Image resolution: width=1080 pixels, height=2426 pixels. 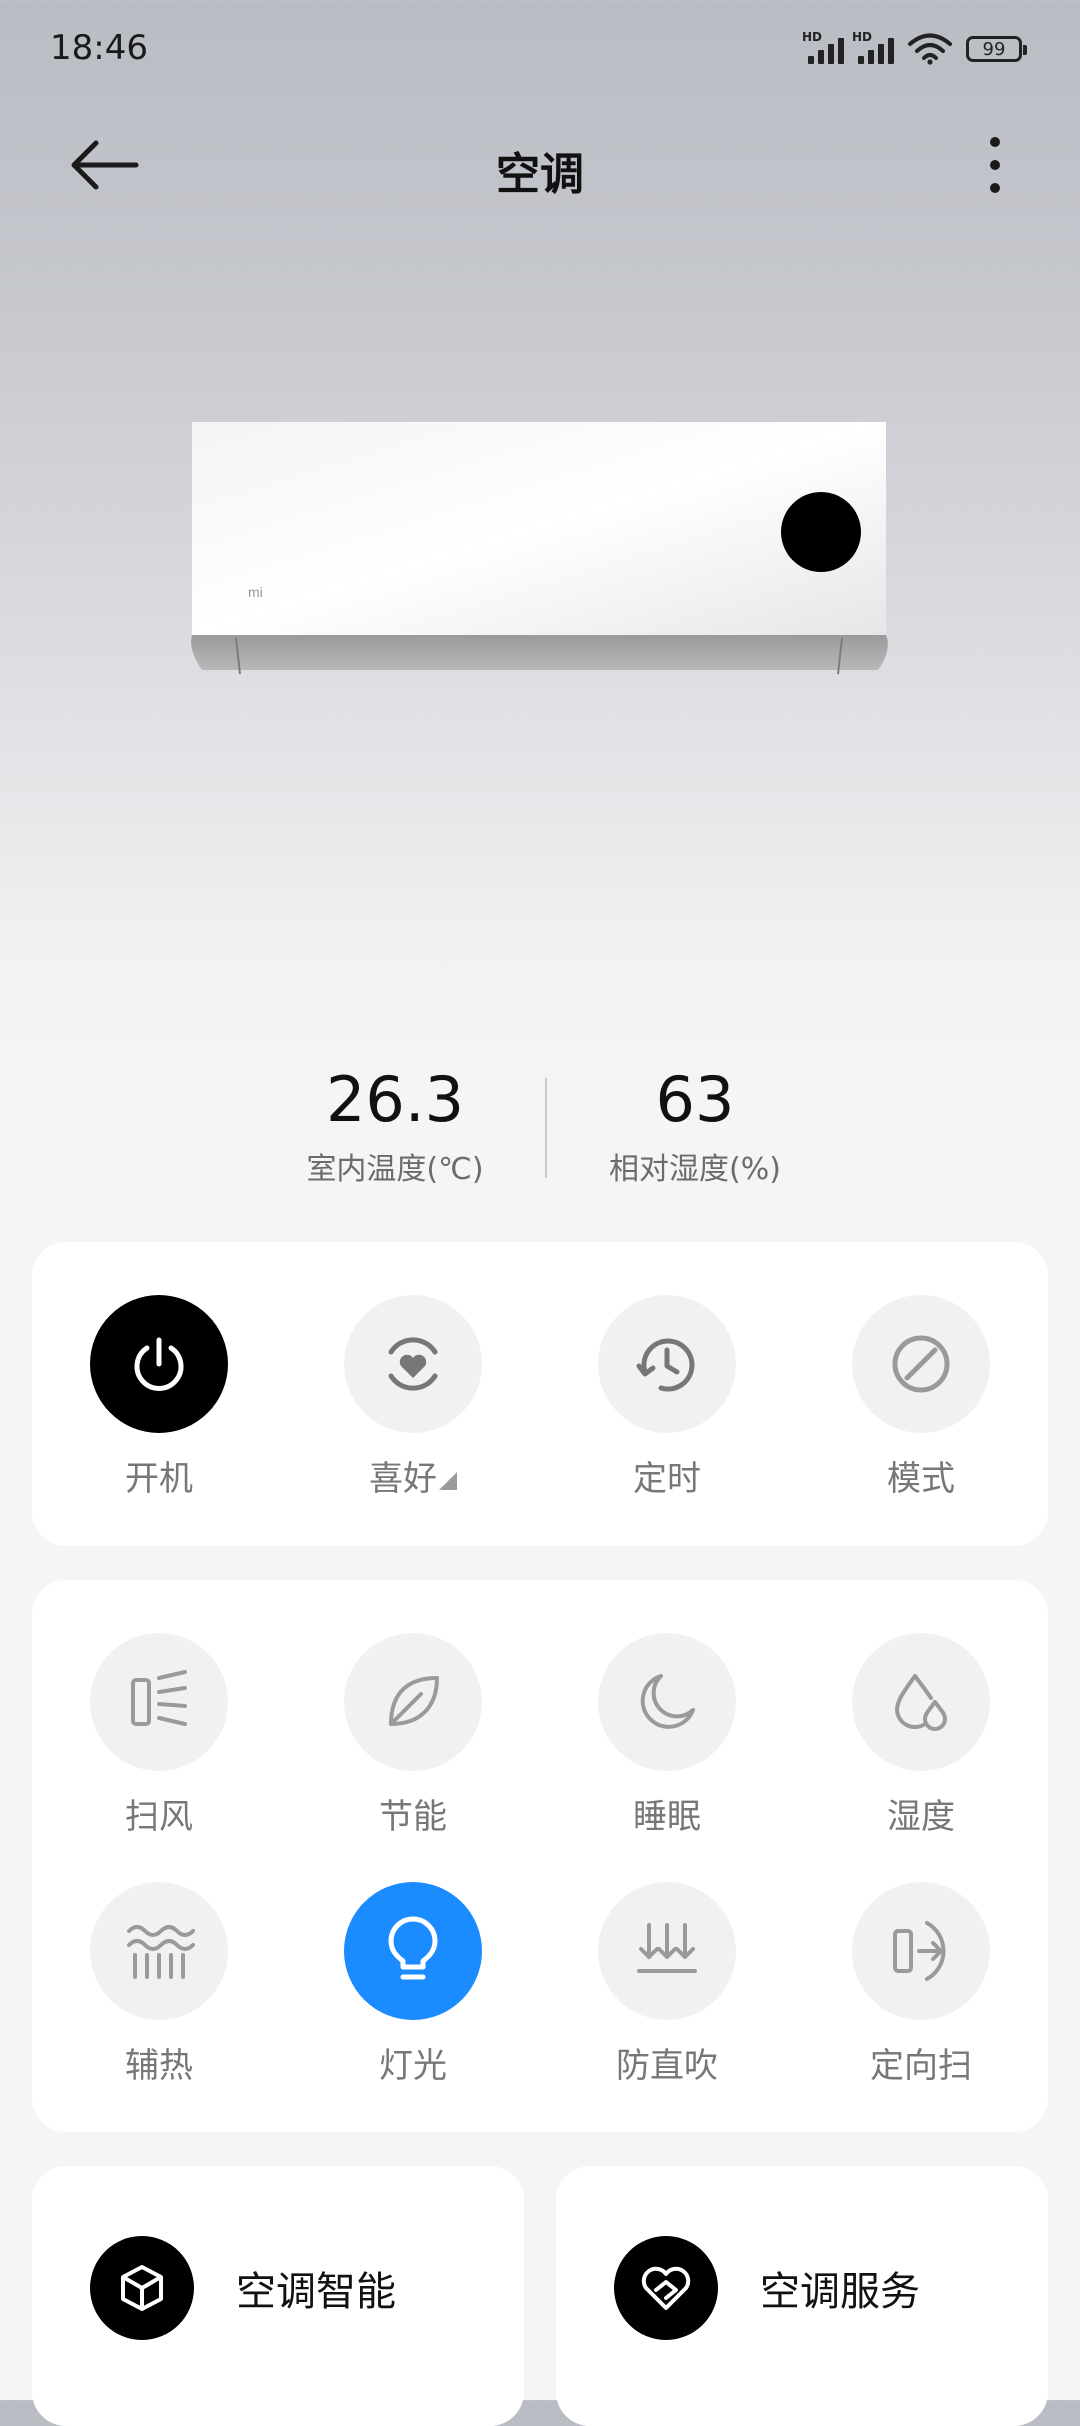 I want to click on anti-direct-icon, so click(x=667, y=1948).